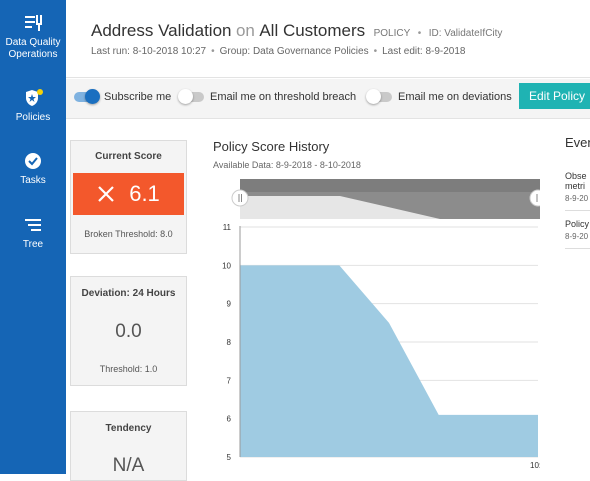 The height and width of the screenshot is (481, 590). I want to click on data-quality-icon, so click(33, 23).